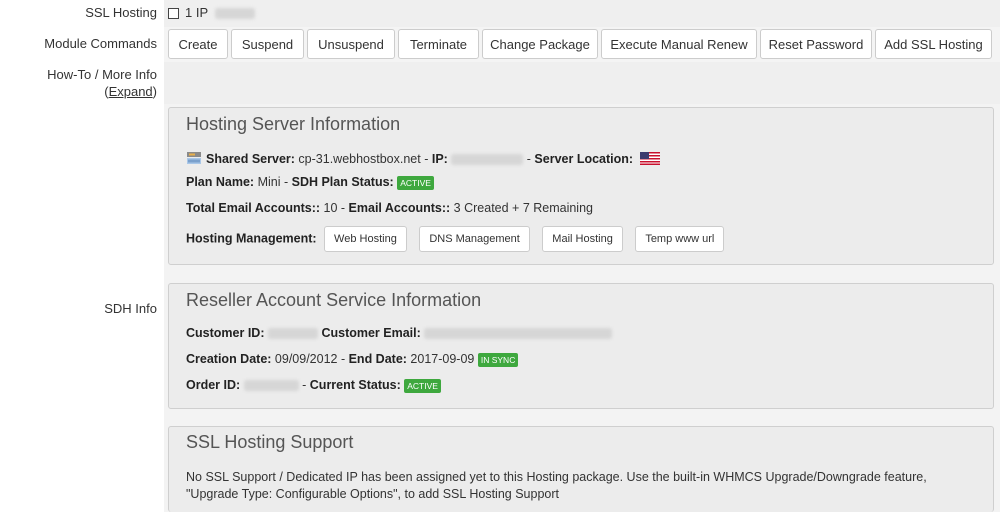 Image resolution: width=1000 pixels, height=512 pixels. Describe the element at coordinates (194, 158) in the screenshot. I see `server-icon` at that location.